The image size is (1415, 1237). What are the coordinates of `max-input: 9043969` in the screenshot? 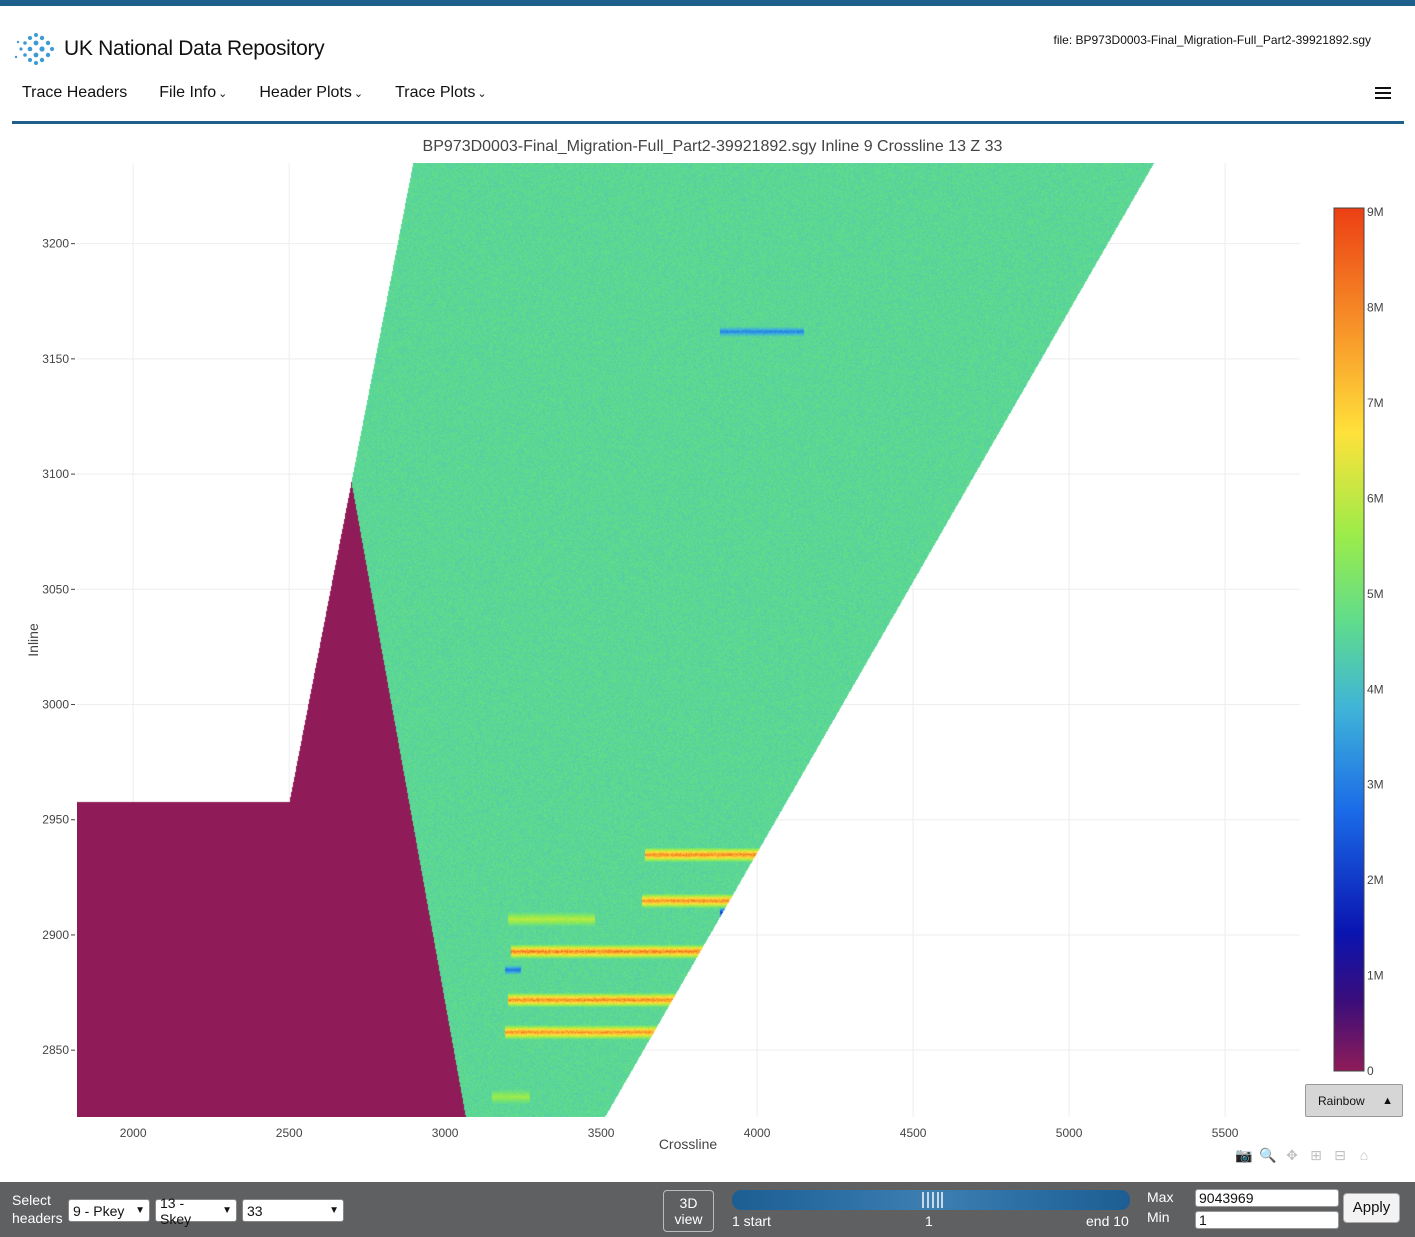 It's located at (1267, 1198).